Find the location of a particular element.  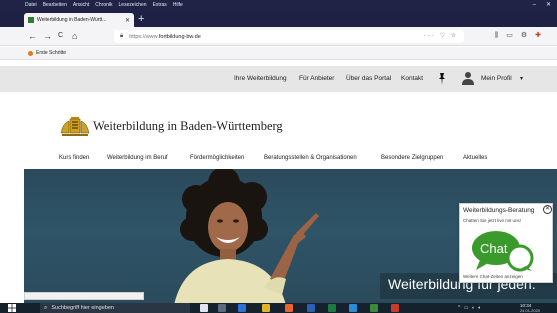

nav-mein-profil: Mein Profil is located at coordinates (496, 79).